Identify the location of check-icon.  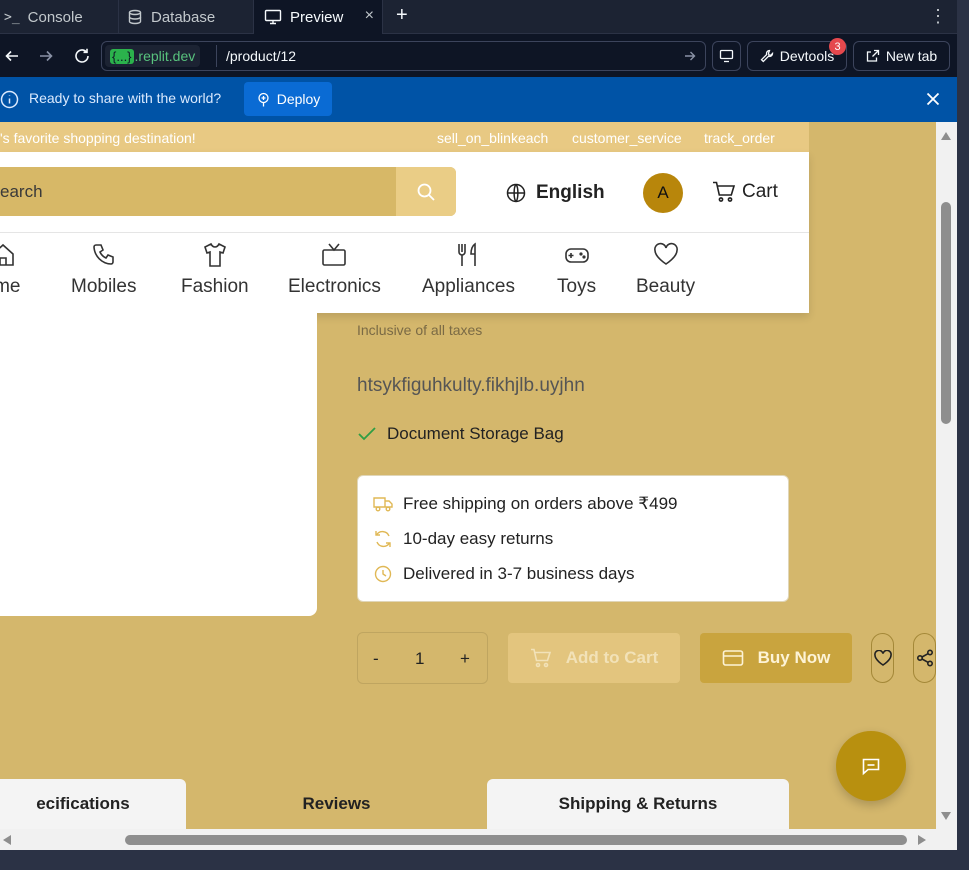
(367, 434).